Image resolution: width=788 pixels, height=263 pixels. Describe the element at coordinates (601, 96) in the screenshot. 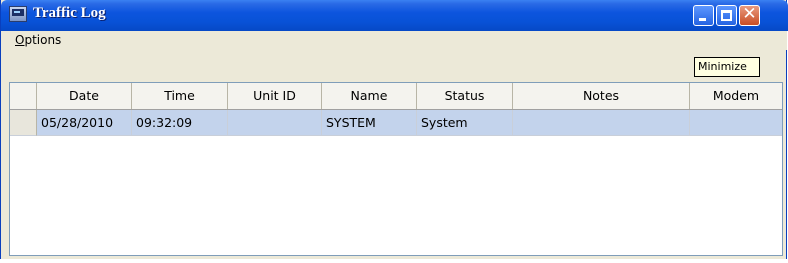

I see `column-header-notes: Notes` at that location.